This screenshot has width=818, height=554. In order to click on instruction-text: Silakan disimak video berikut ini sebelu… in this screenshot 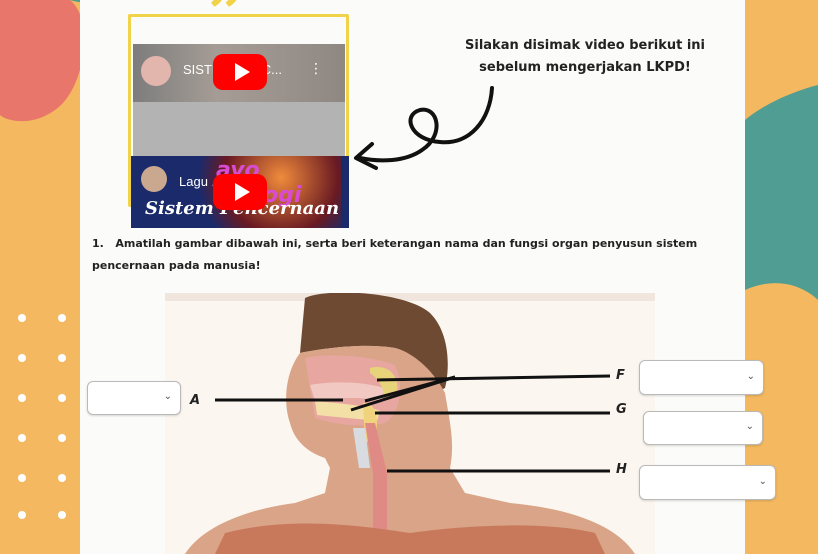, I will do `click(585, 56)`.